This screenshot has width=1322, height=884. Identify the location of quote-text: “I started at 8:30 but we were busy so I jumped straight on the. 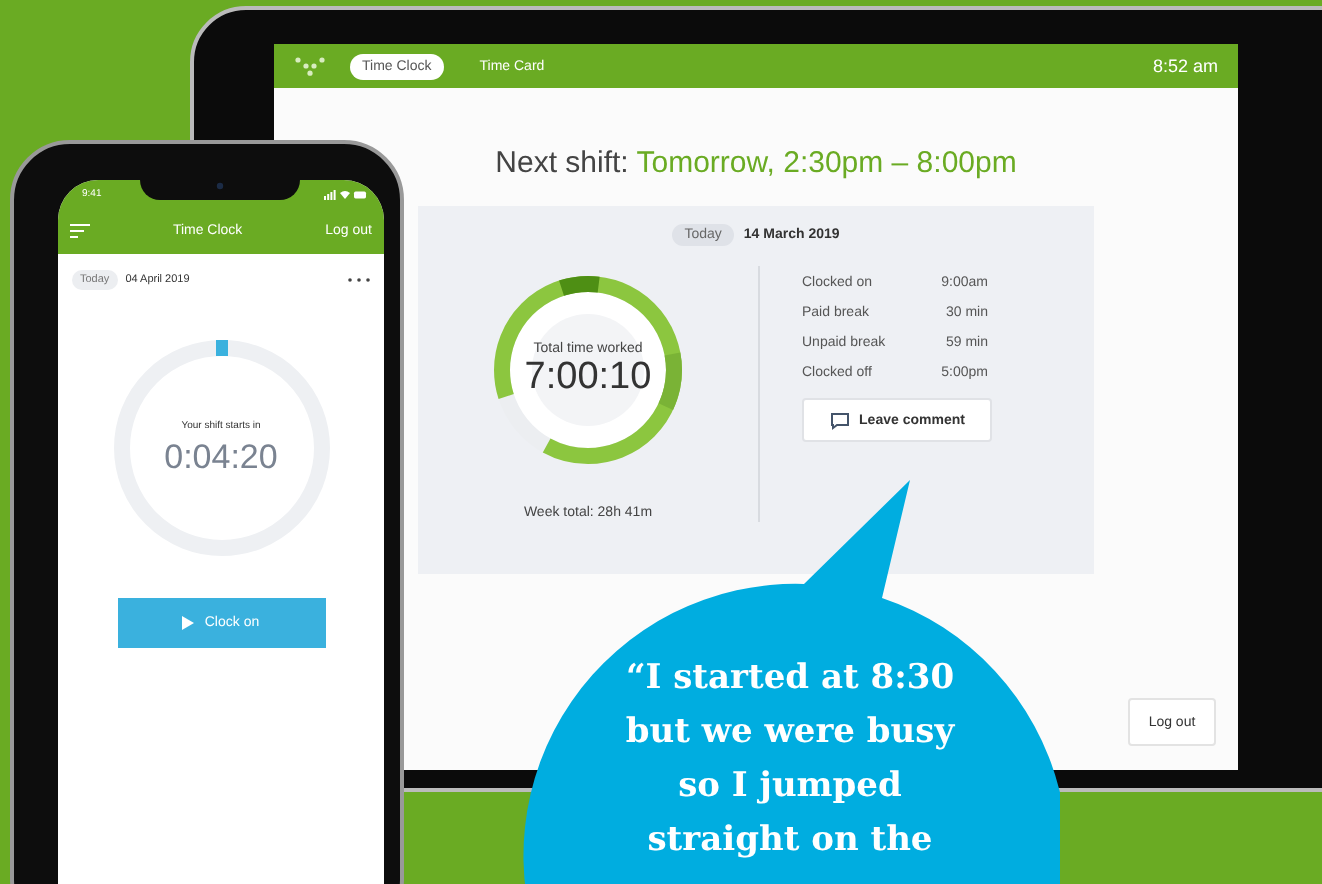
(790, 760).